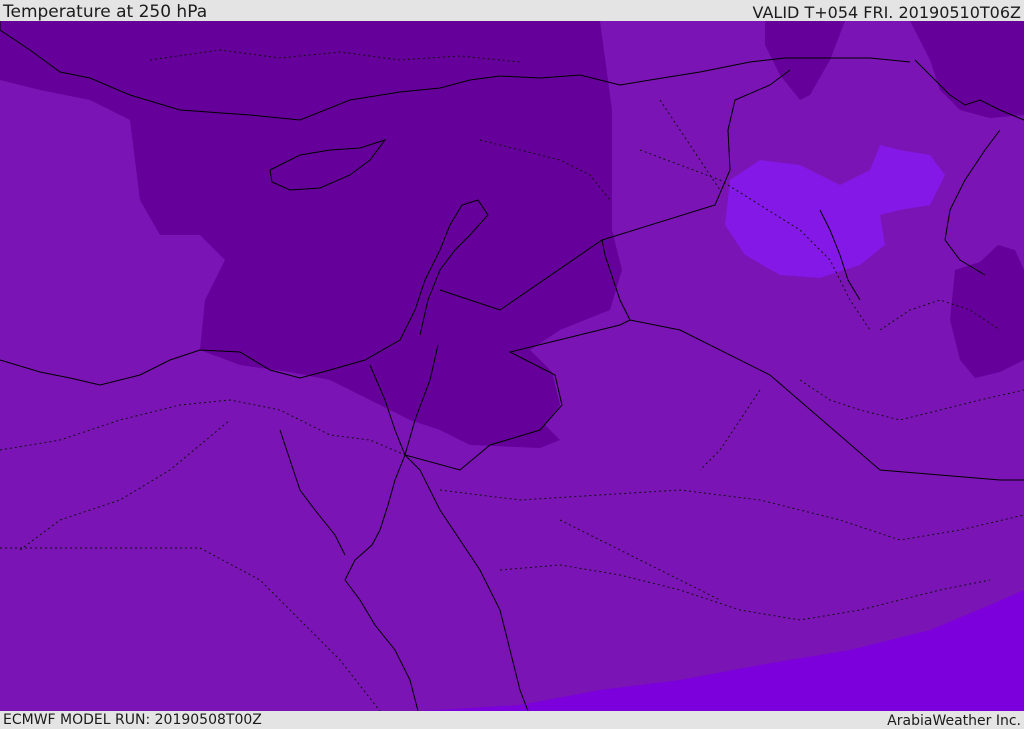  Describe the element at coordinates (886, 12) in the screenshot. I see `valid-time-label: VALID T+054 FRI. 20190510T06Z` at that location.